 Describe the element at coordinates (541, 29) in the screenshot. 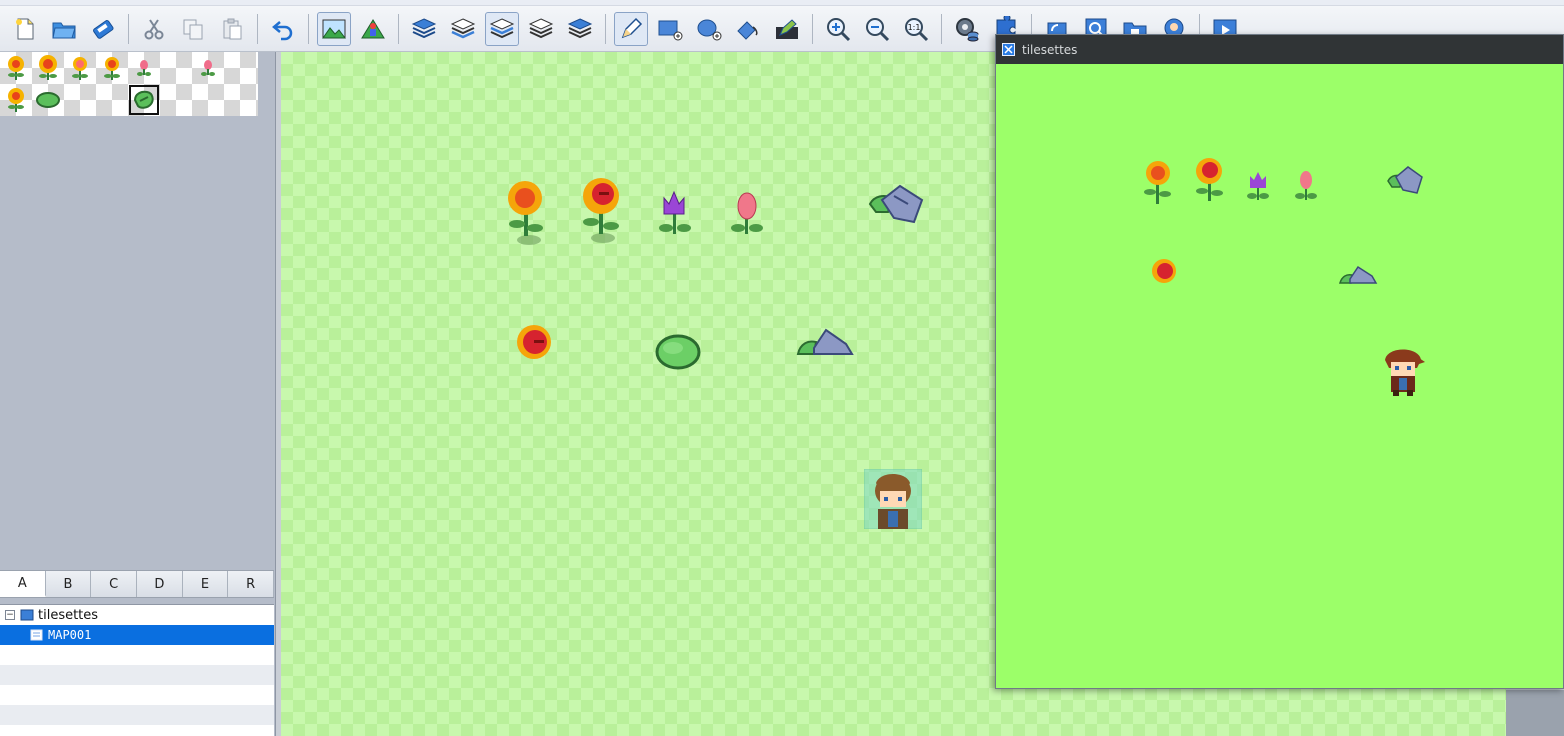

I see `layer-3-icon` at that location.